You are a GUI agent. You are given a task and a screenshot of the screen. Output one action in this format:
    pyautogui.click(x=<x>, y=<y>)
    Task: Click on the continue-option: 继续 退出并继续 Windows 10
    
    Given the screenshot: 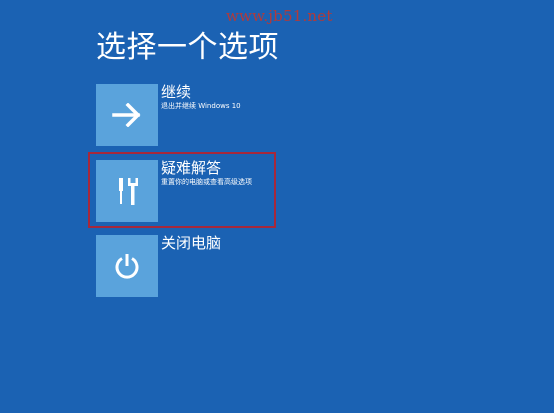 What is the action you would take?
    pyautogui.click(x=276, y=114)
    